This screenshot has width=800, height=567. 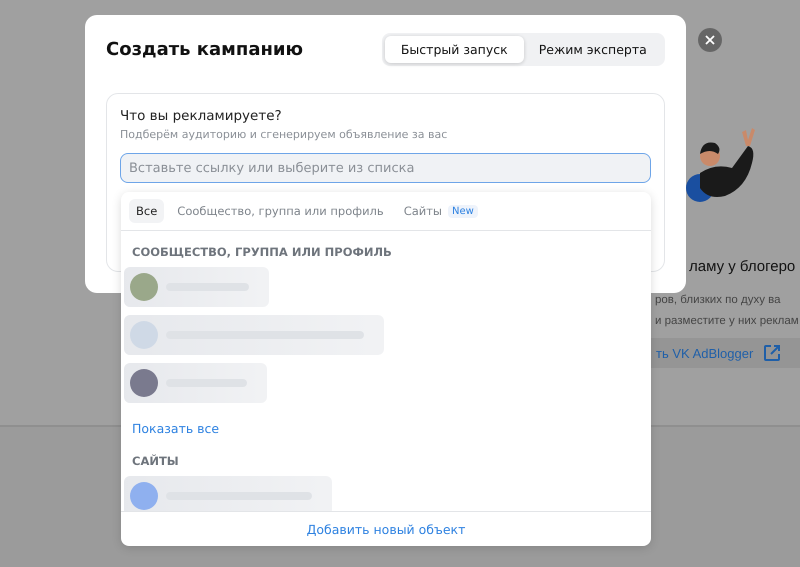 I want to click on close-icon, so click(x=710, y=40).